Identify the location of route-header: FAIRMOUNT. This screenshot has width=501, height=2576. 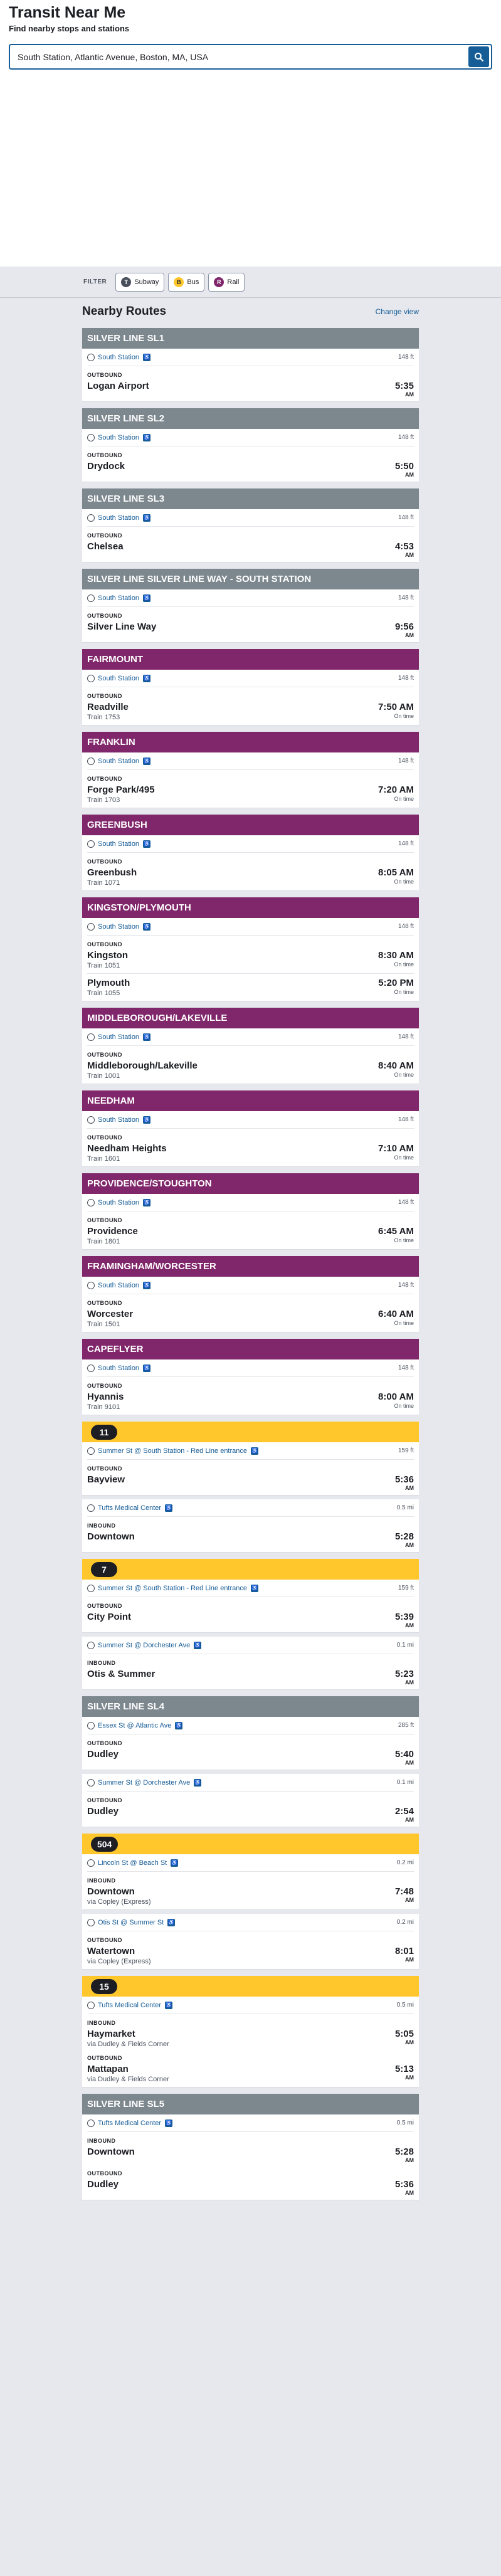
(251, 659).